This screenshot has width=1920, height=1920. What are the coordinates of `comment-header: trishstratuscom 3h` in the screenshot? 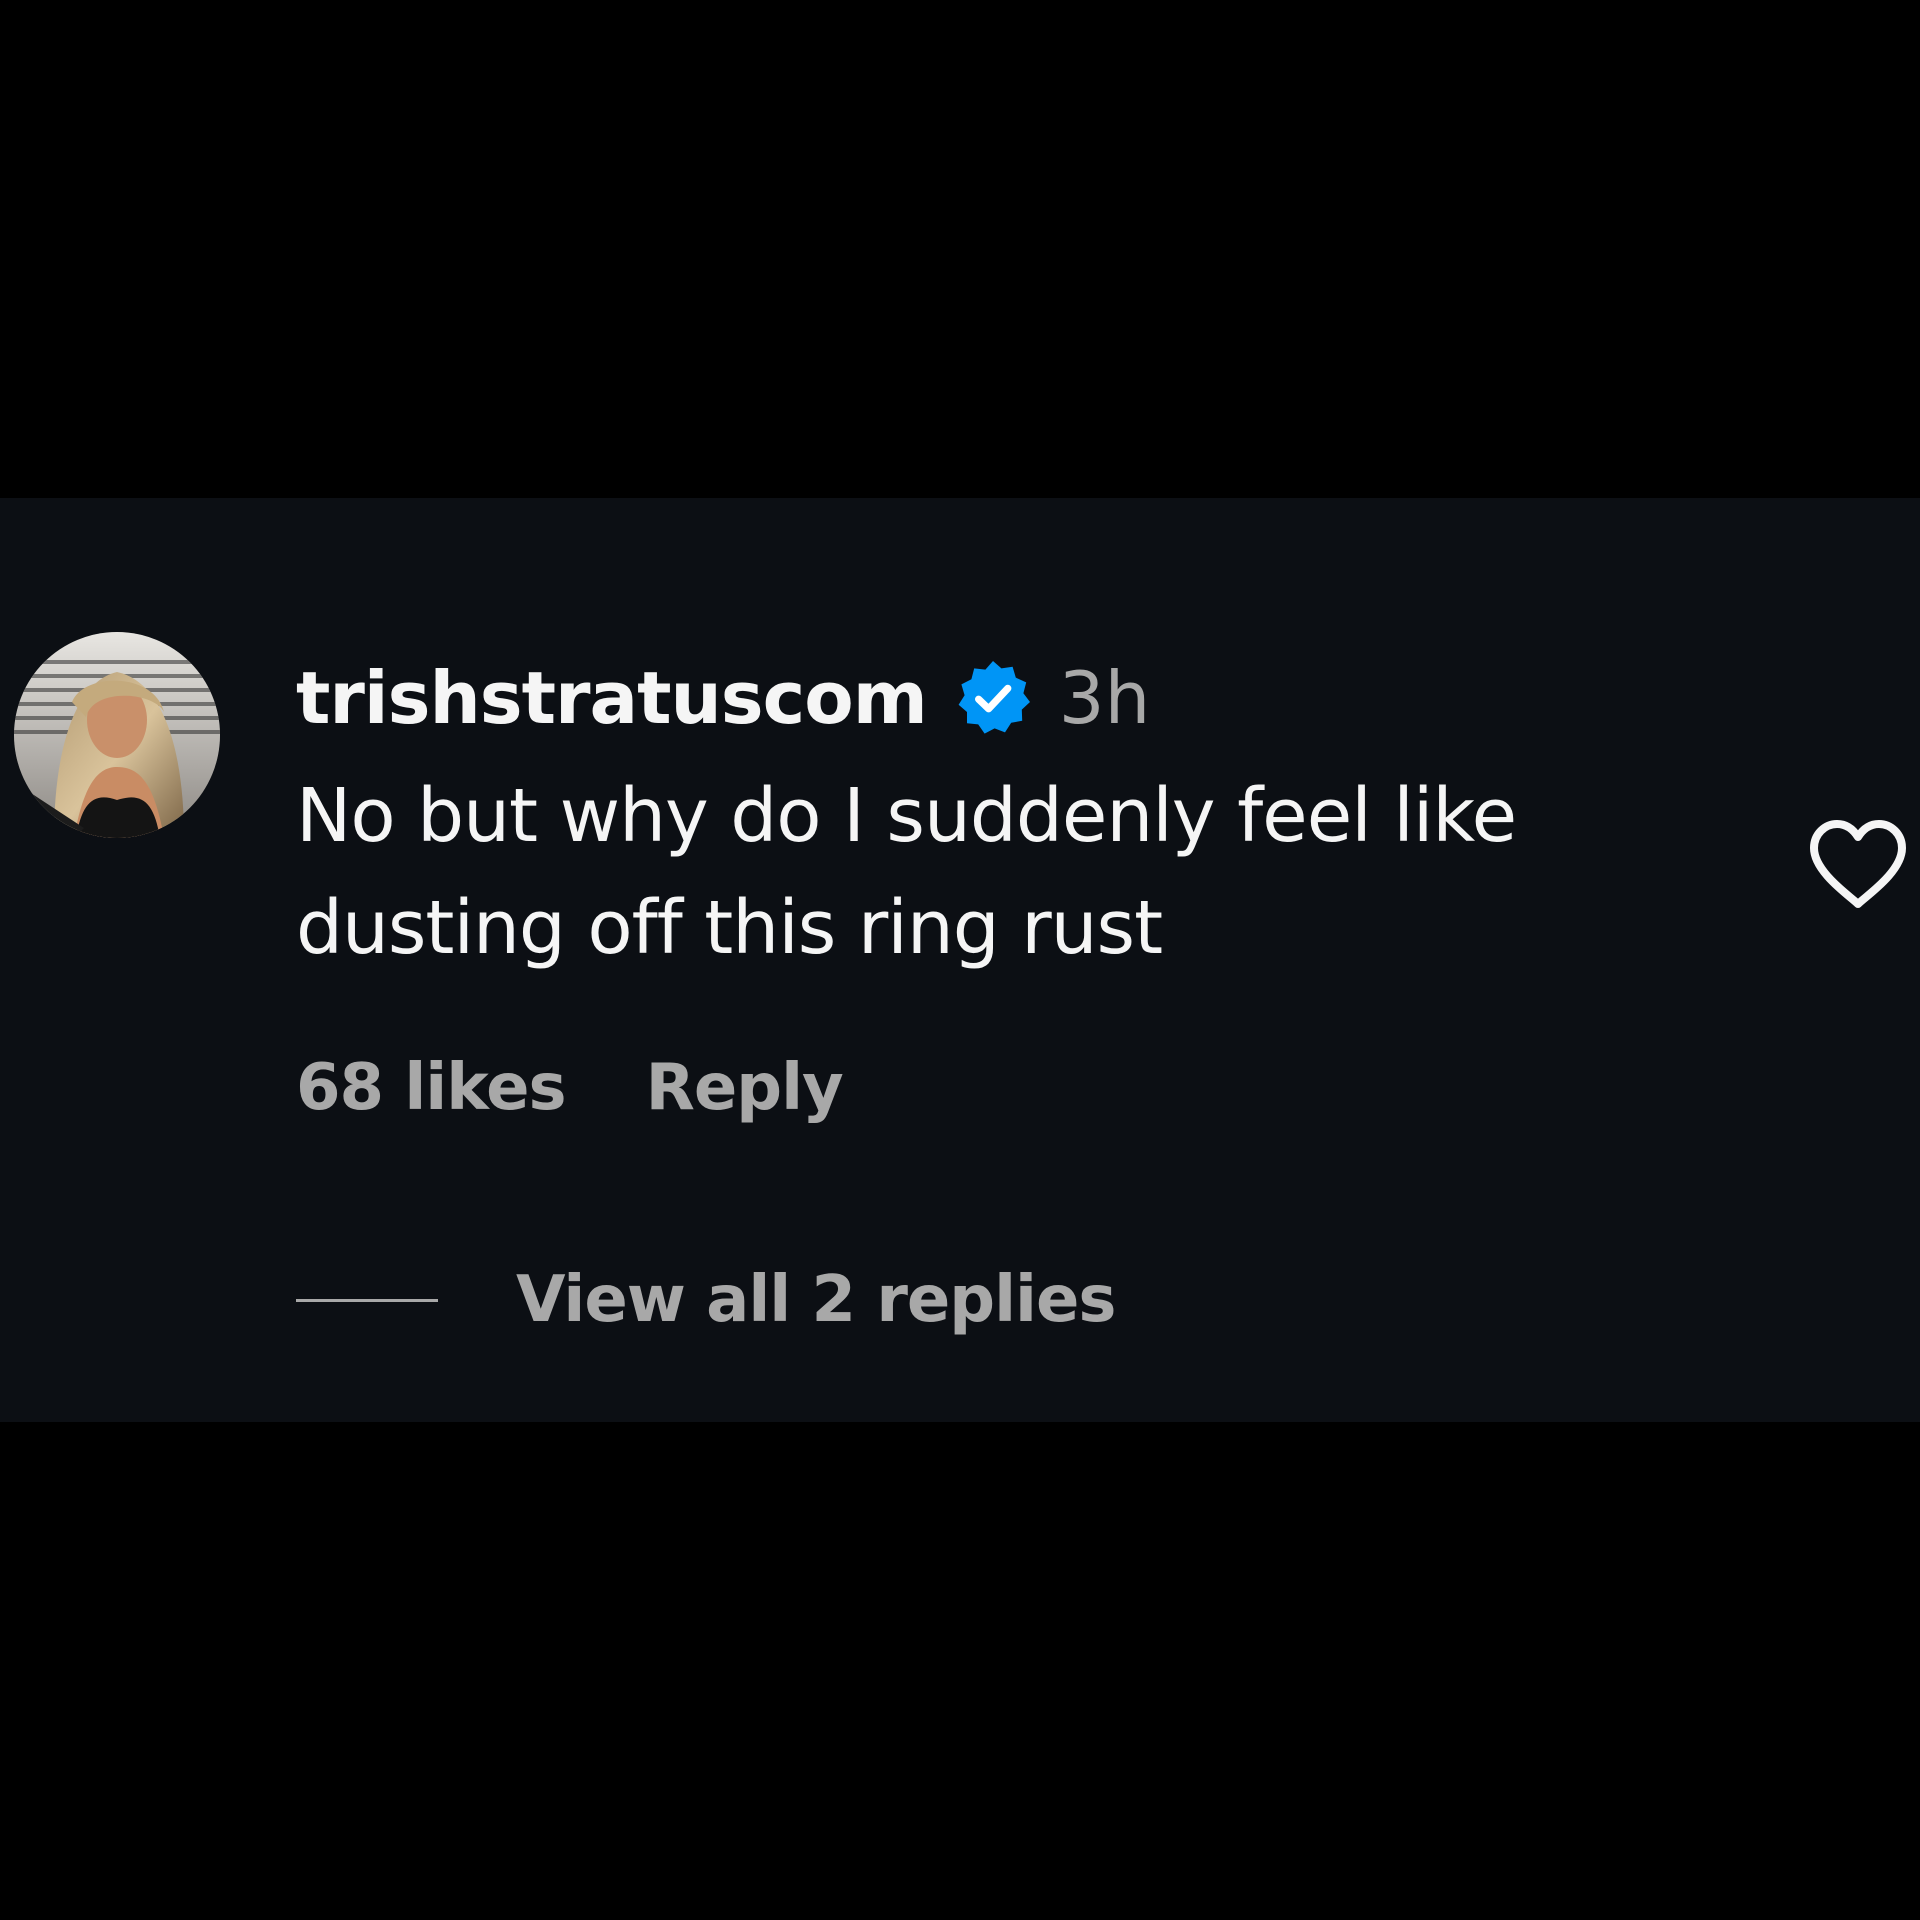 It's located at (723, 698).